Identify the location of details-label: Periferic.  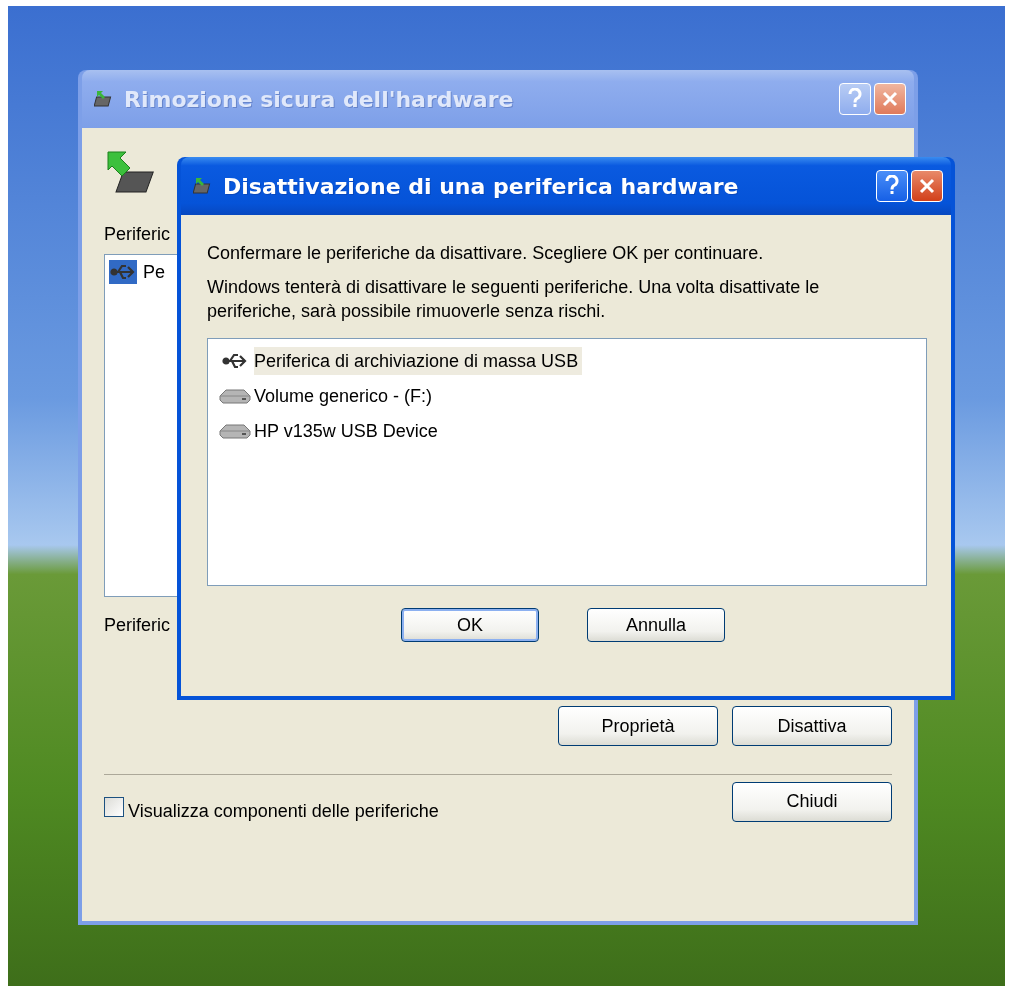
(137, 626).